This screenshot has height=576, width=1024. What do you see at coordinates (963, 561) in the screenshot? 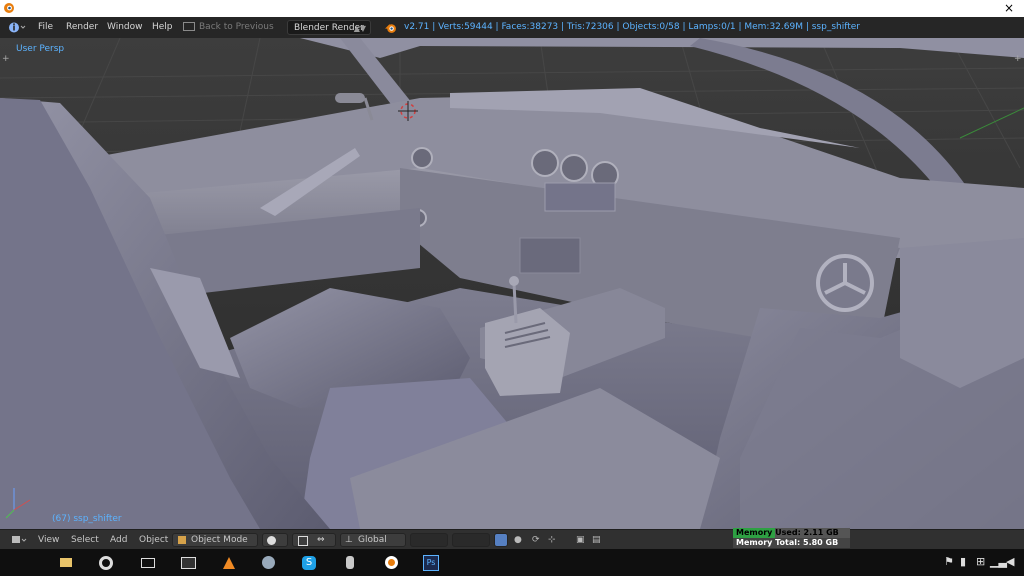
I see `battery-icon: ▮` at bounding box center [963, 561].